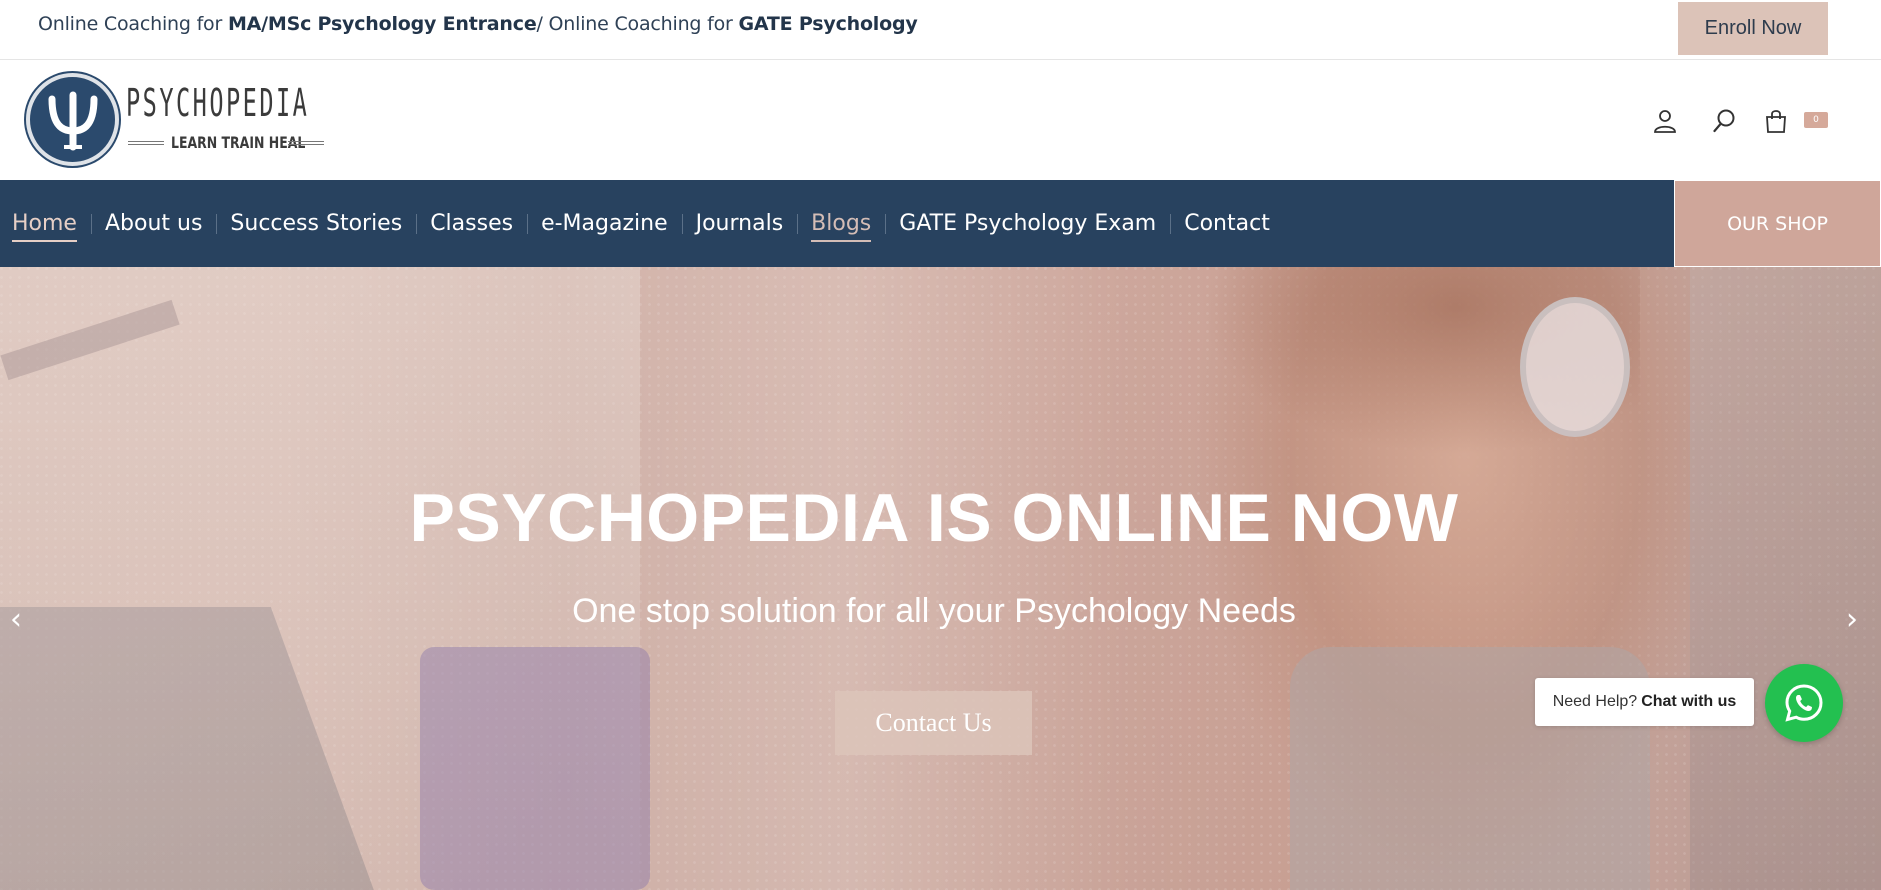 This screenshot has height=890, width=1881. I want to click on nav-item-e-magazine: e-Magazine, so click(604, 224).